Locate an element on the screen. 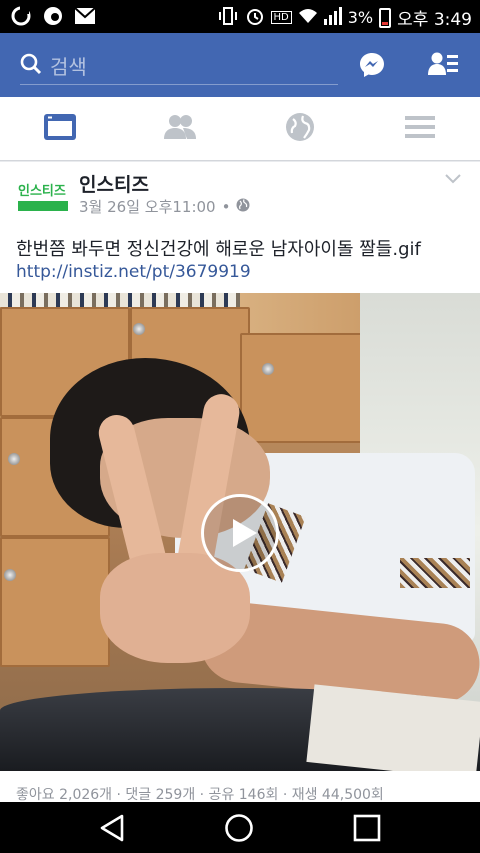  video-books is located at coordinates (120, 300).